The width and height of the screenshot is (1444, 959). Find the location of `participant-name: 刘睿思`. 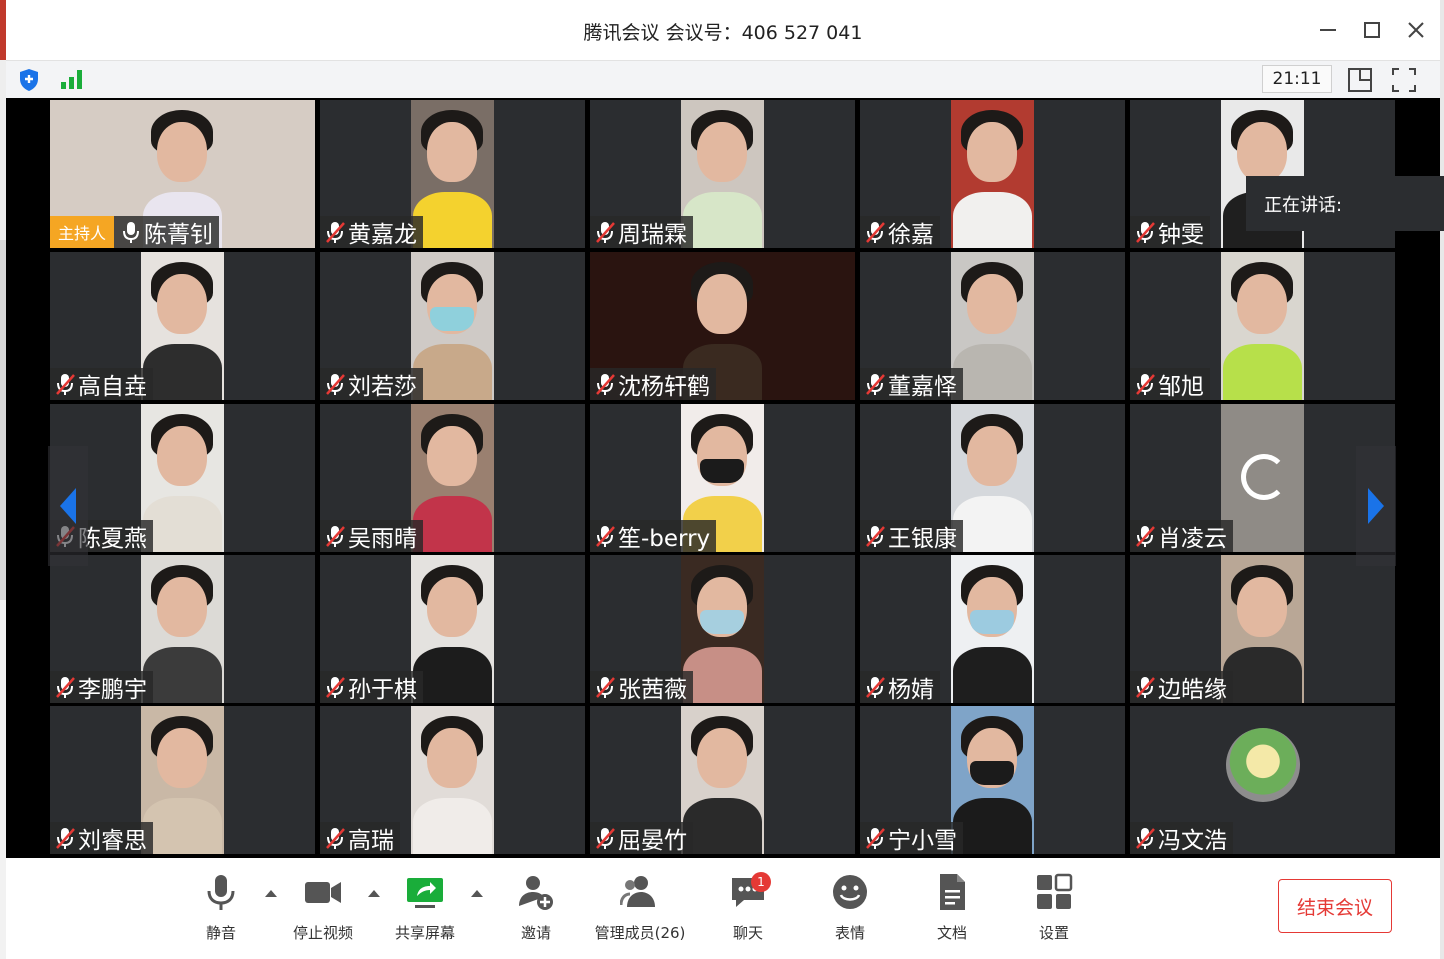

participant-name: 刘睿思 is located at coordinates (112, 841).